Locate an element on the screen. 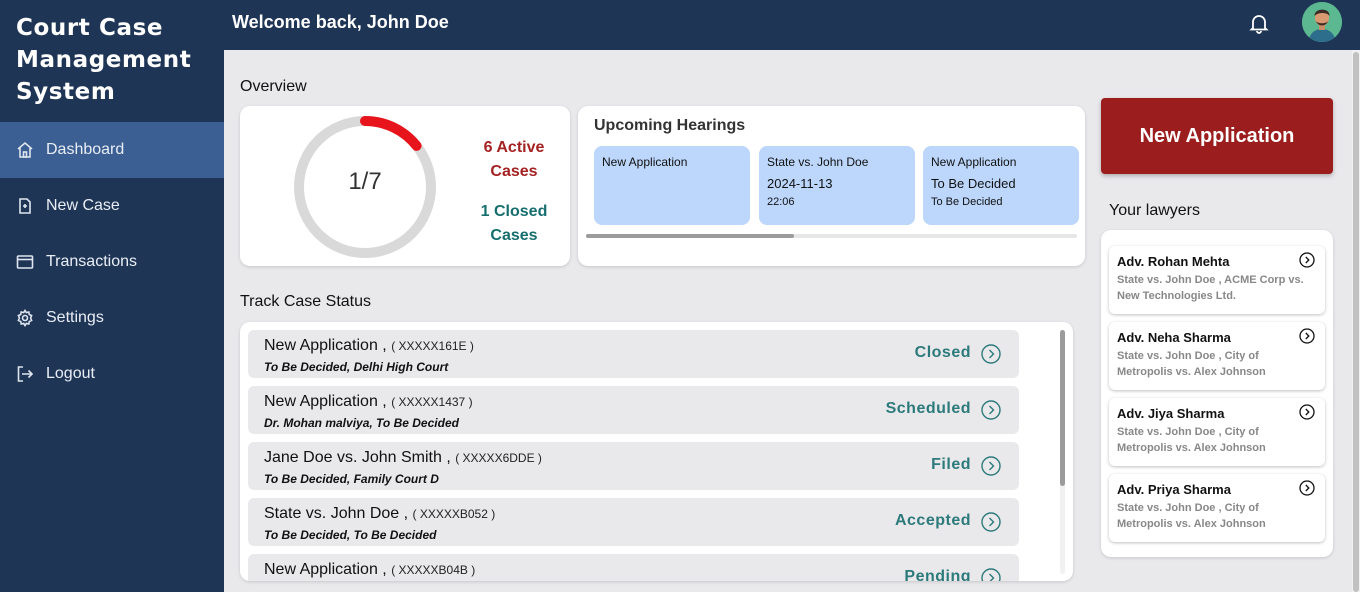 The height and width of the screenshot is (592, 1360). sidebar-item-label: Dashboard is located at coordinates (85, 149).